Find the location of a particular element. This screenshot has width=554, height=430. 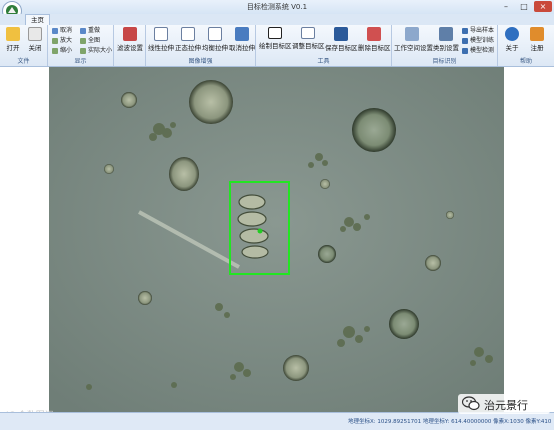

group-enhance-title: 图像增强 is located at coordinates (200, 61).